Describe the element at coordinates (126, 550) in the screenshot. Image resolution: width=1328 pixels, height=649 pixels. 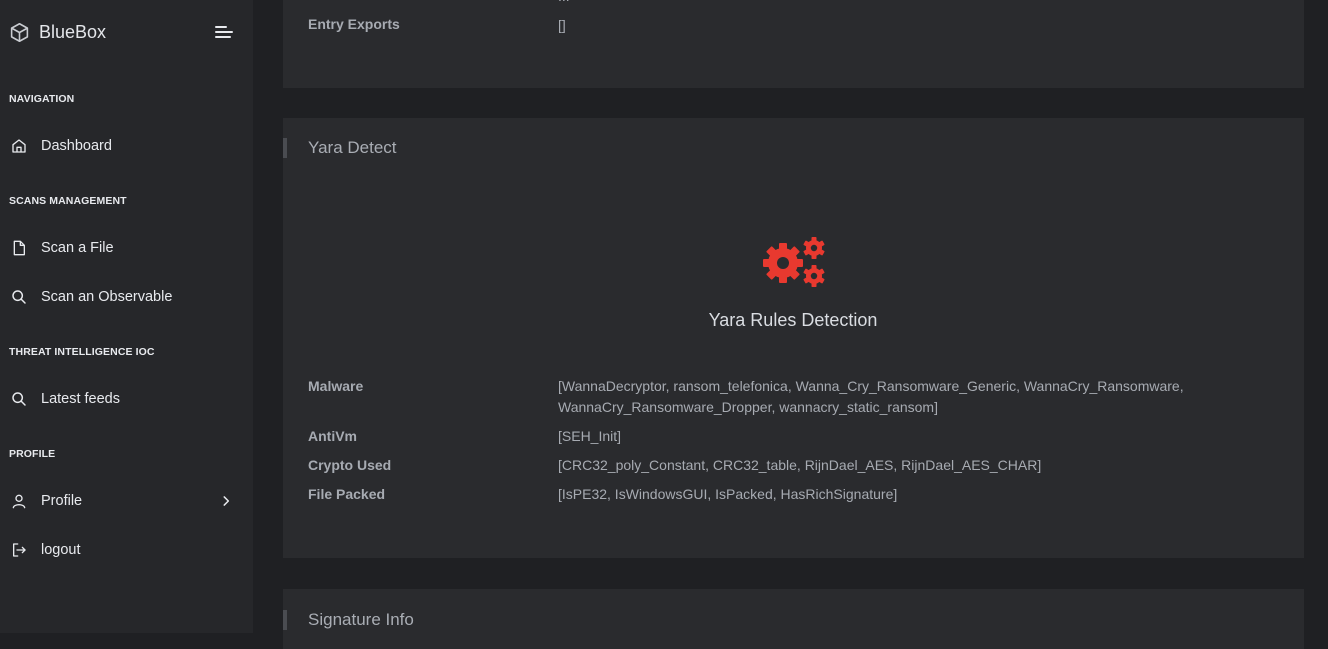
I see `sidebar-item-logout: logout` at that location.